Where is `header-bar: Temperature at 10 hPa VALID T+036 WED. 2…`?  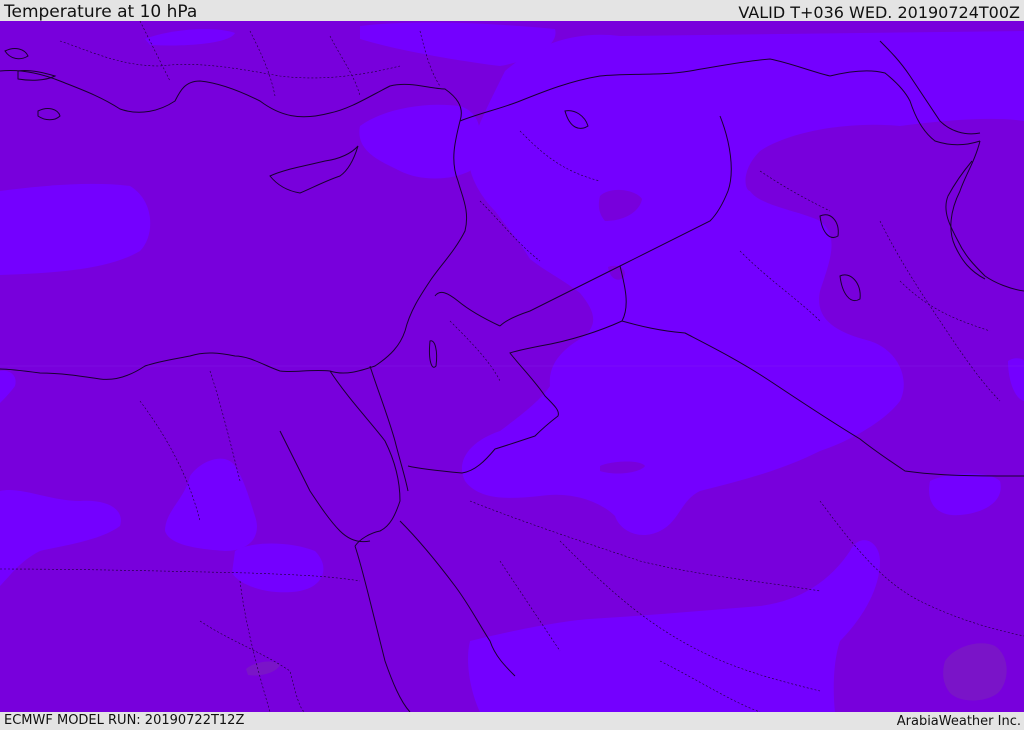 header-bar: Temperature at 10 hPa VALID T+036 WED. 2… is located at coordinates (512, 11).